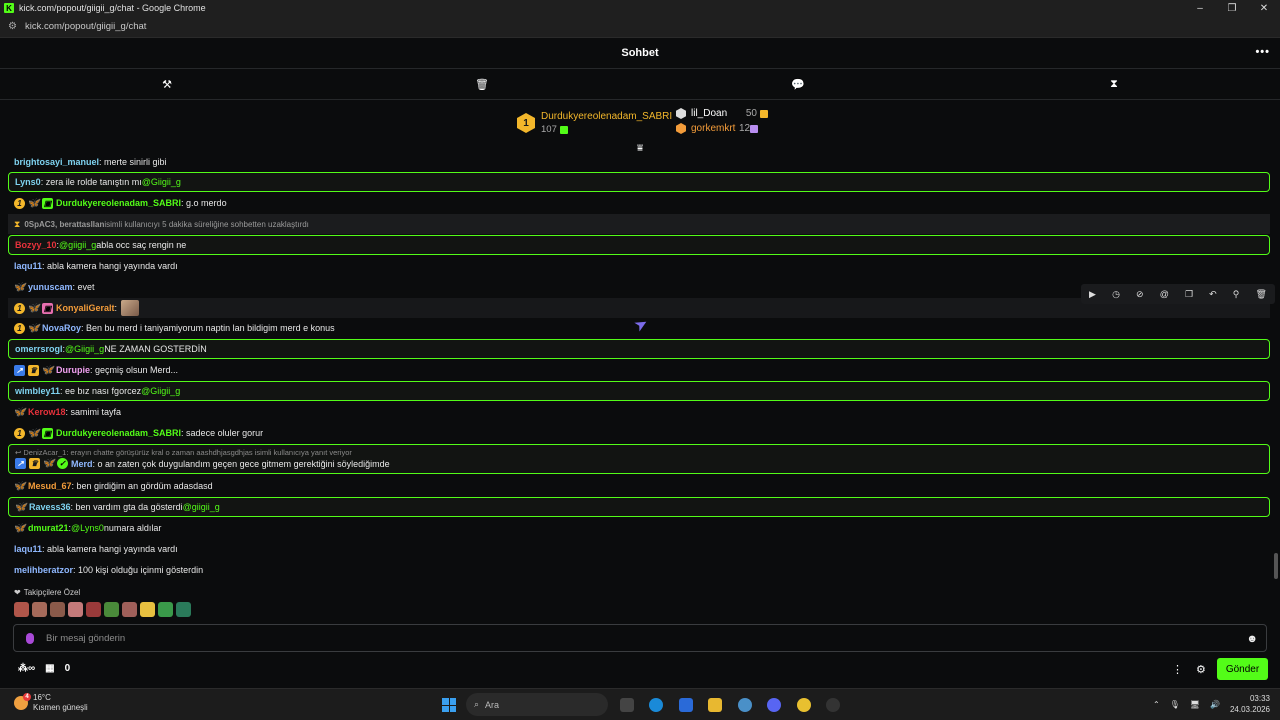  What do you see at coordinates (1261, 294) in the screenshot?
I see `delete-icon: 🗑` at bounding box center [1261, 294].